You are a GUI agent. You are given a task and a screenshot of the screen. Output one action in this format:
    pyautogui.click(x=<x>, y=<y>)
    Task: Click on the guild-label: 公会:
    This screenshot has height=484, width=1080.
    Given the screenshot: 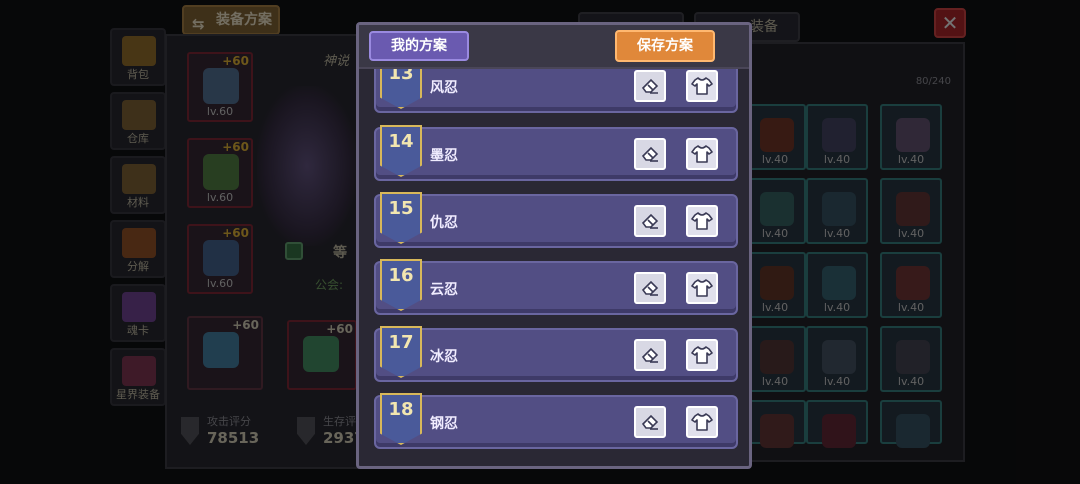 What is the action you would take?
    pyautogui.click(x=329, y=285)
    